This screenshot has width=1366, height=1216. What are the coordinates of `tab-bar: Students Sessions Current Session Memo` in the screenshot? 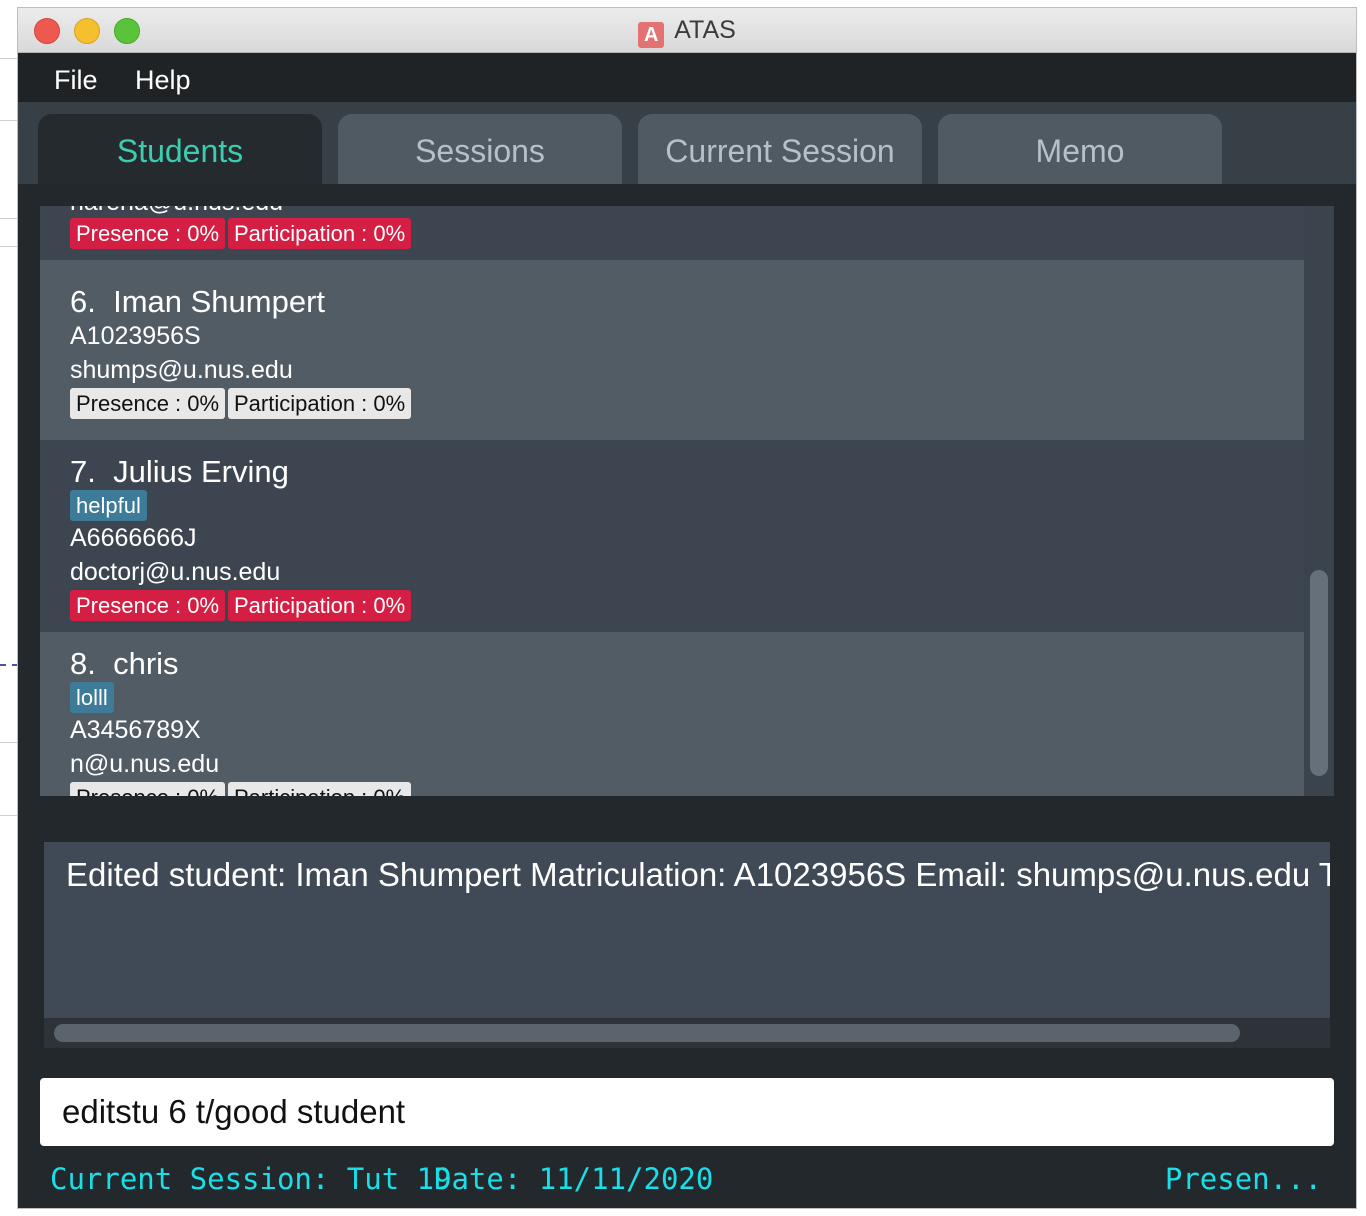 It's located at (687, 143).